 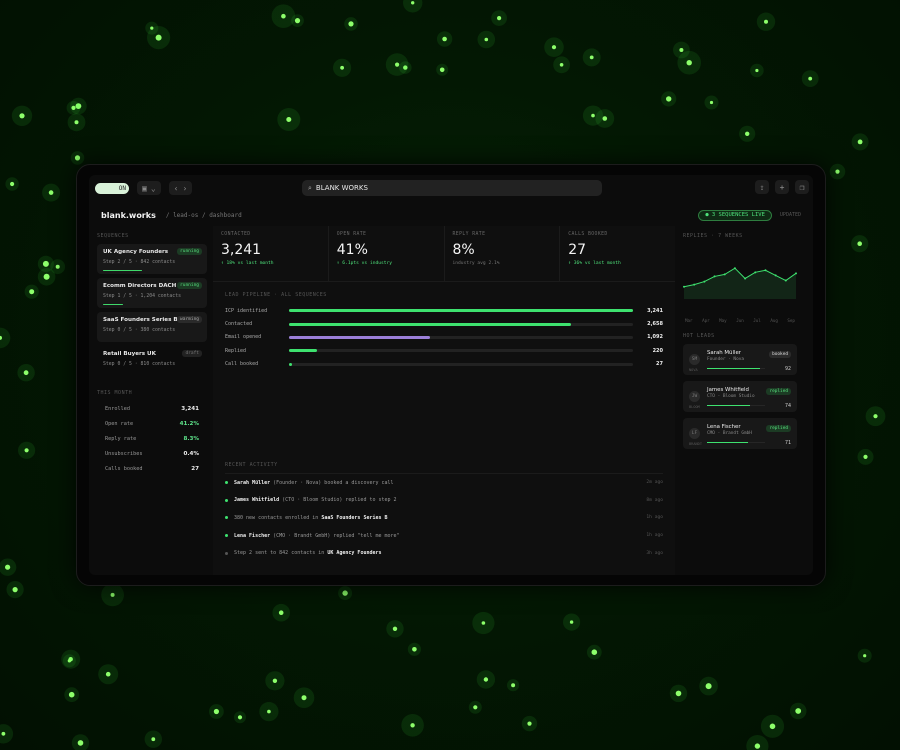 I want to click on funnel-track, so click(x=461, y=311).